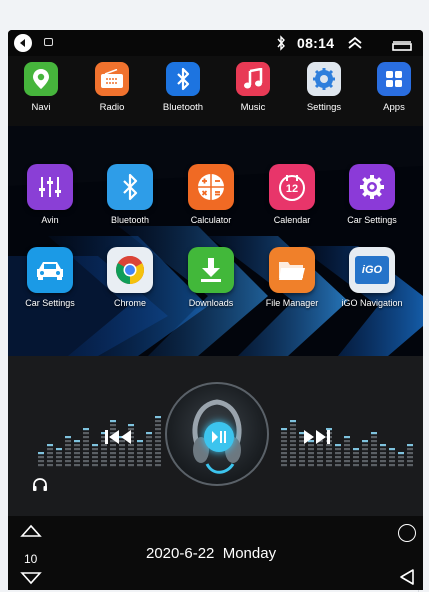 The height and width of the screenshot is (592, 429). What do you see at coordinates (215, 43) in the screenshot?
I see `status-bar: 08:14` at bounding box center [215, 43].